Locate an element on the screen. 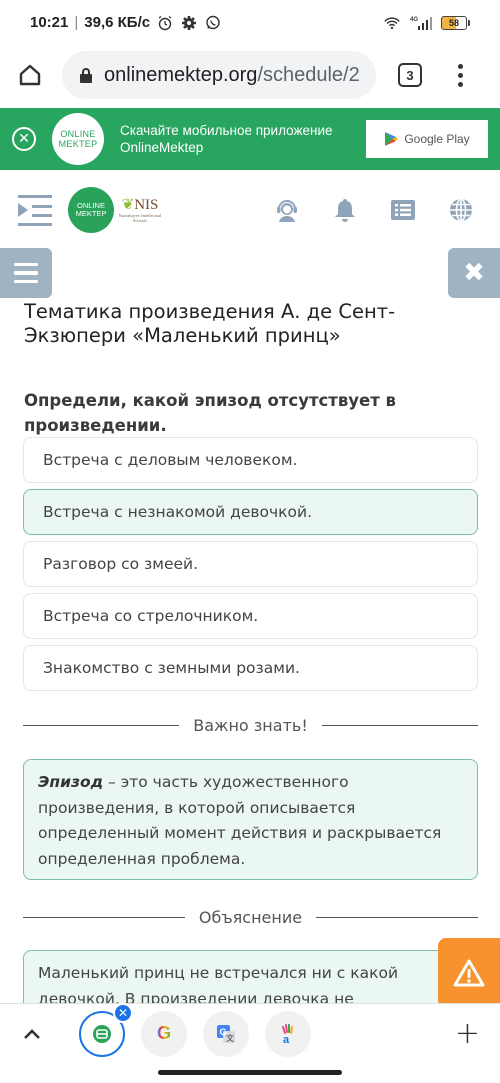  explanation-divider: Объяснение is located at coordinates (251, 917).